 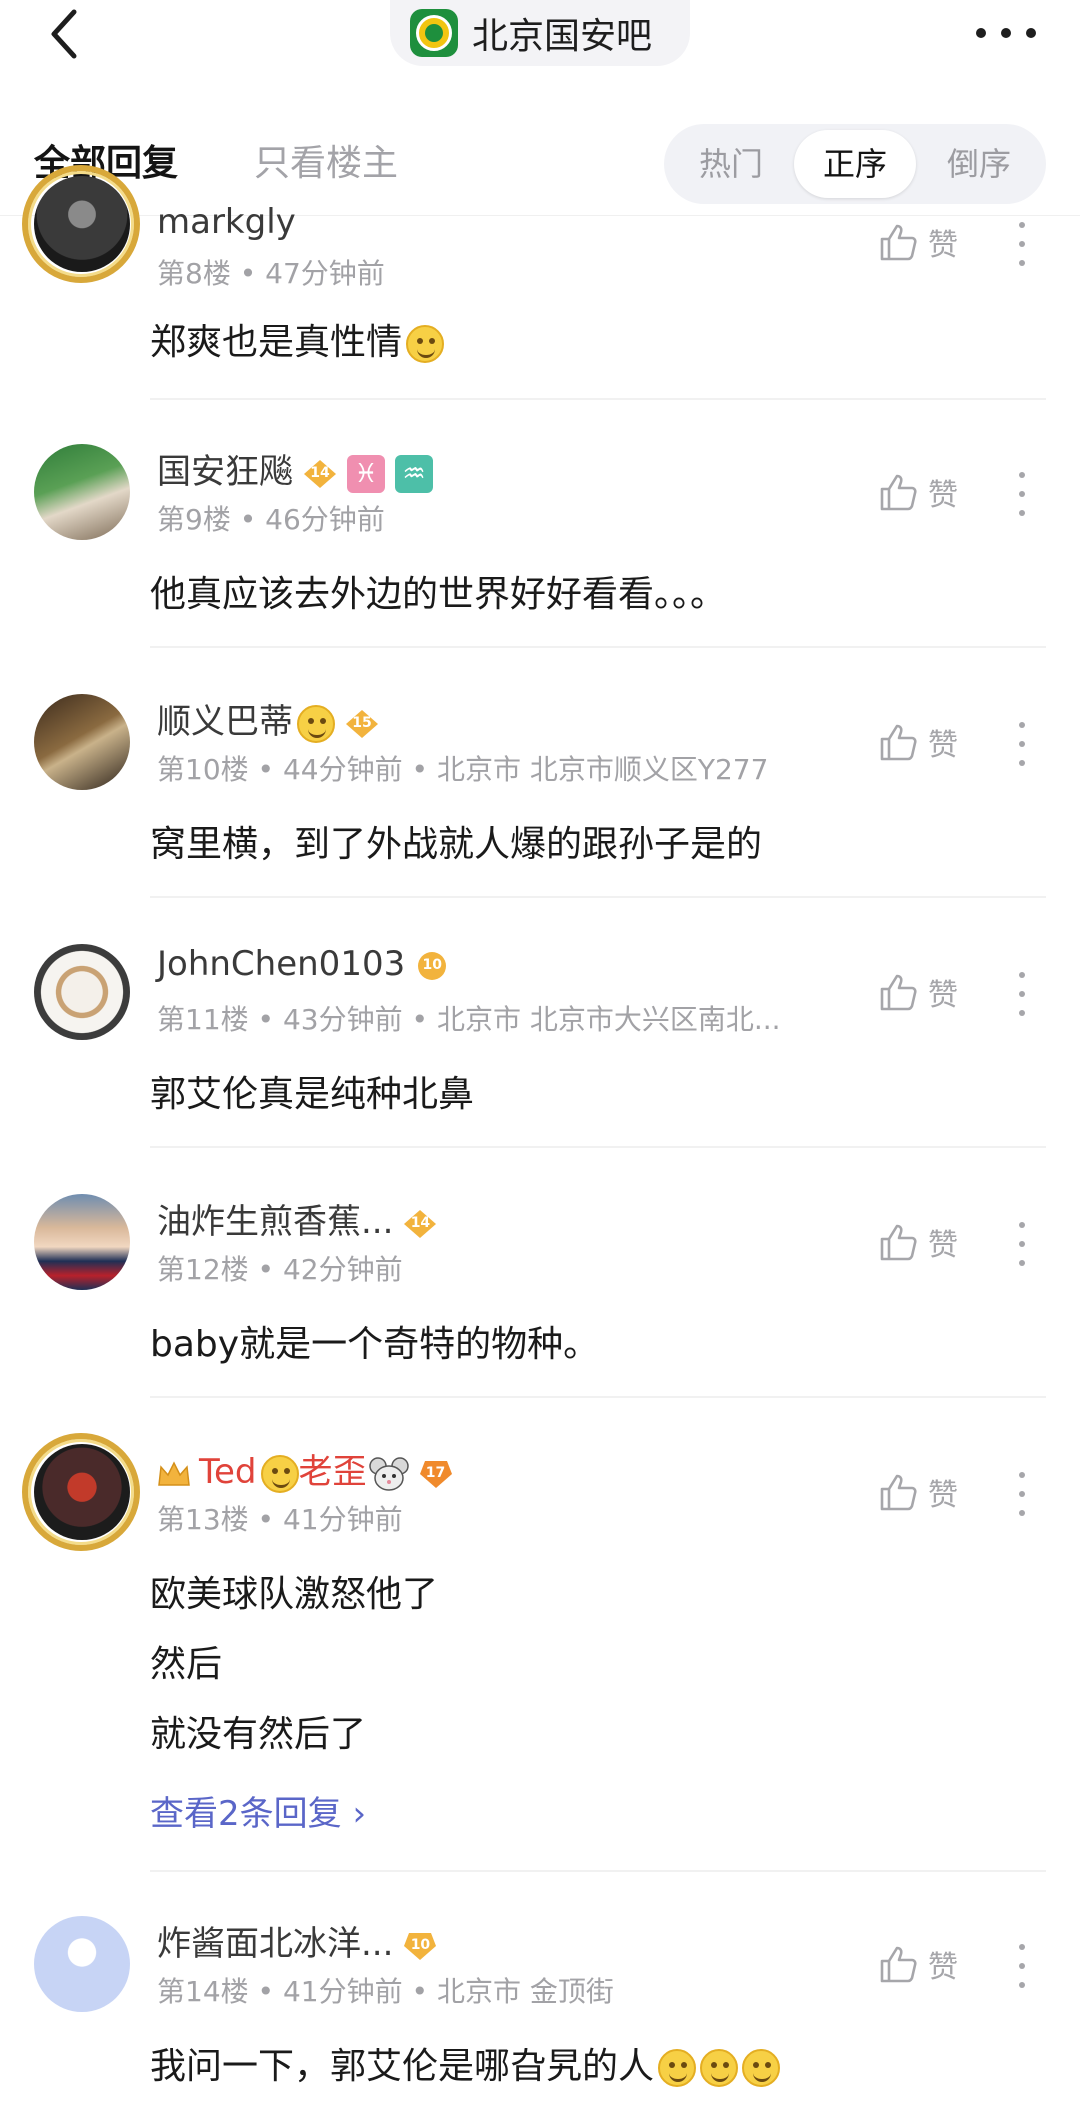 I want to click on comment-text-line: 就没有然后了, so click(x=258, y=1734).